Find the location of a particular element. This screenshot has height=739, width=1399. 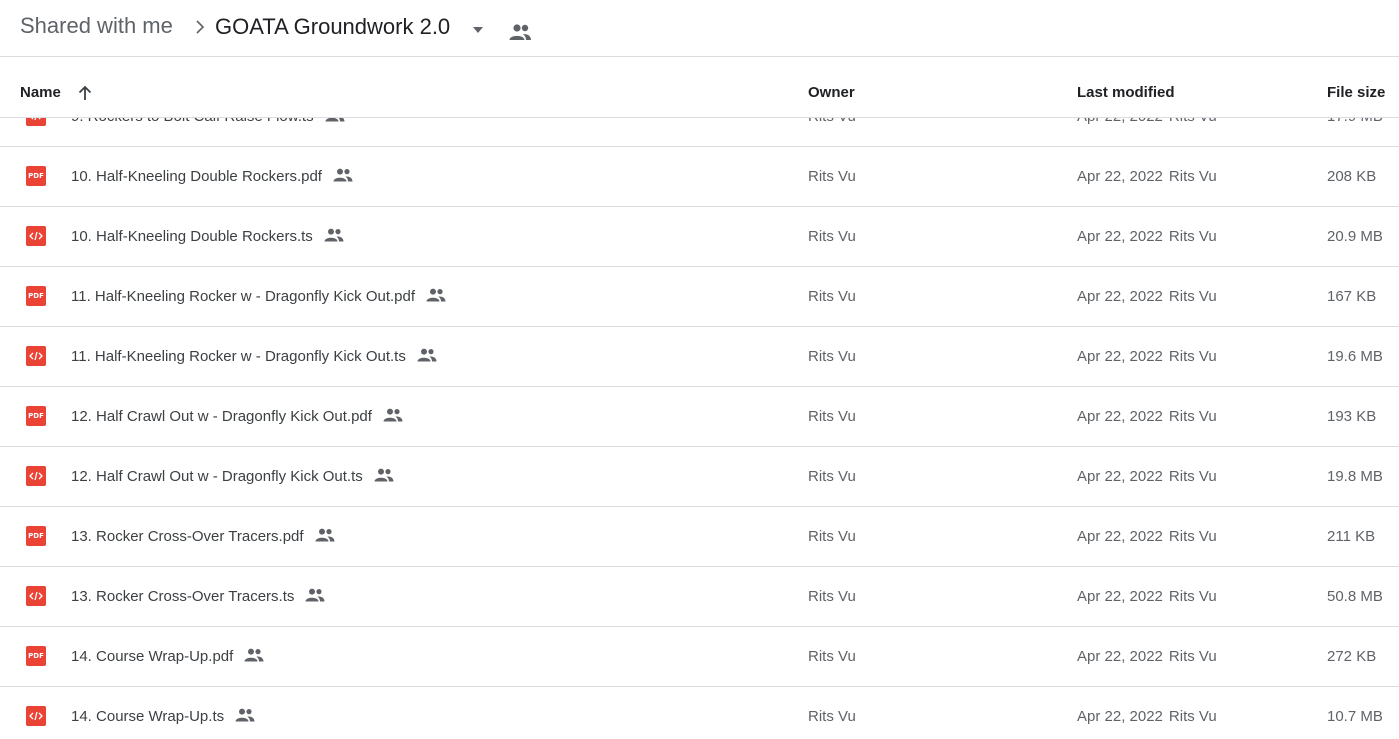

file-name: 14. Course Wrap-Up.pdf is located at coordinates (168, 656).